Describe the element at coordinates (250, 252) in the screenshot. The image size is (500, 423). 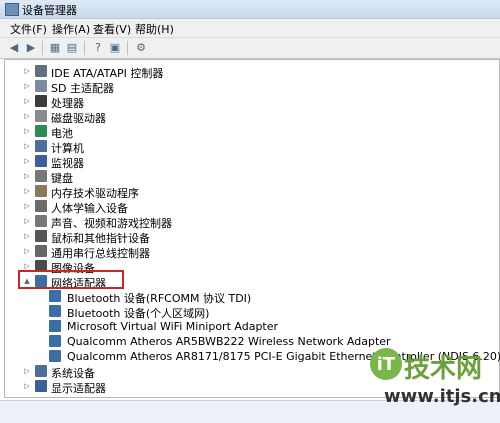
I see `tree-item: ▷ 通用串行总线控制器` at that location.